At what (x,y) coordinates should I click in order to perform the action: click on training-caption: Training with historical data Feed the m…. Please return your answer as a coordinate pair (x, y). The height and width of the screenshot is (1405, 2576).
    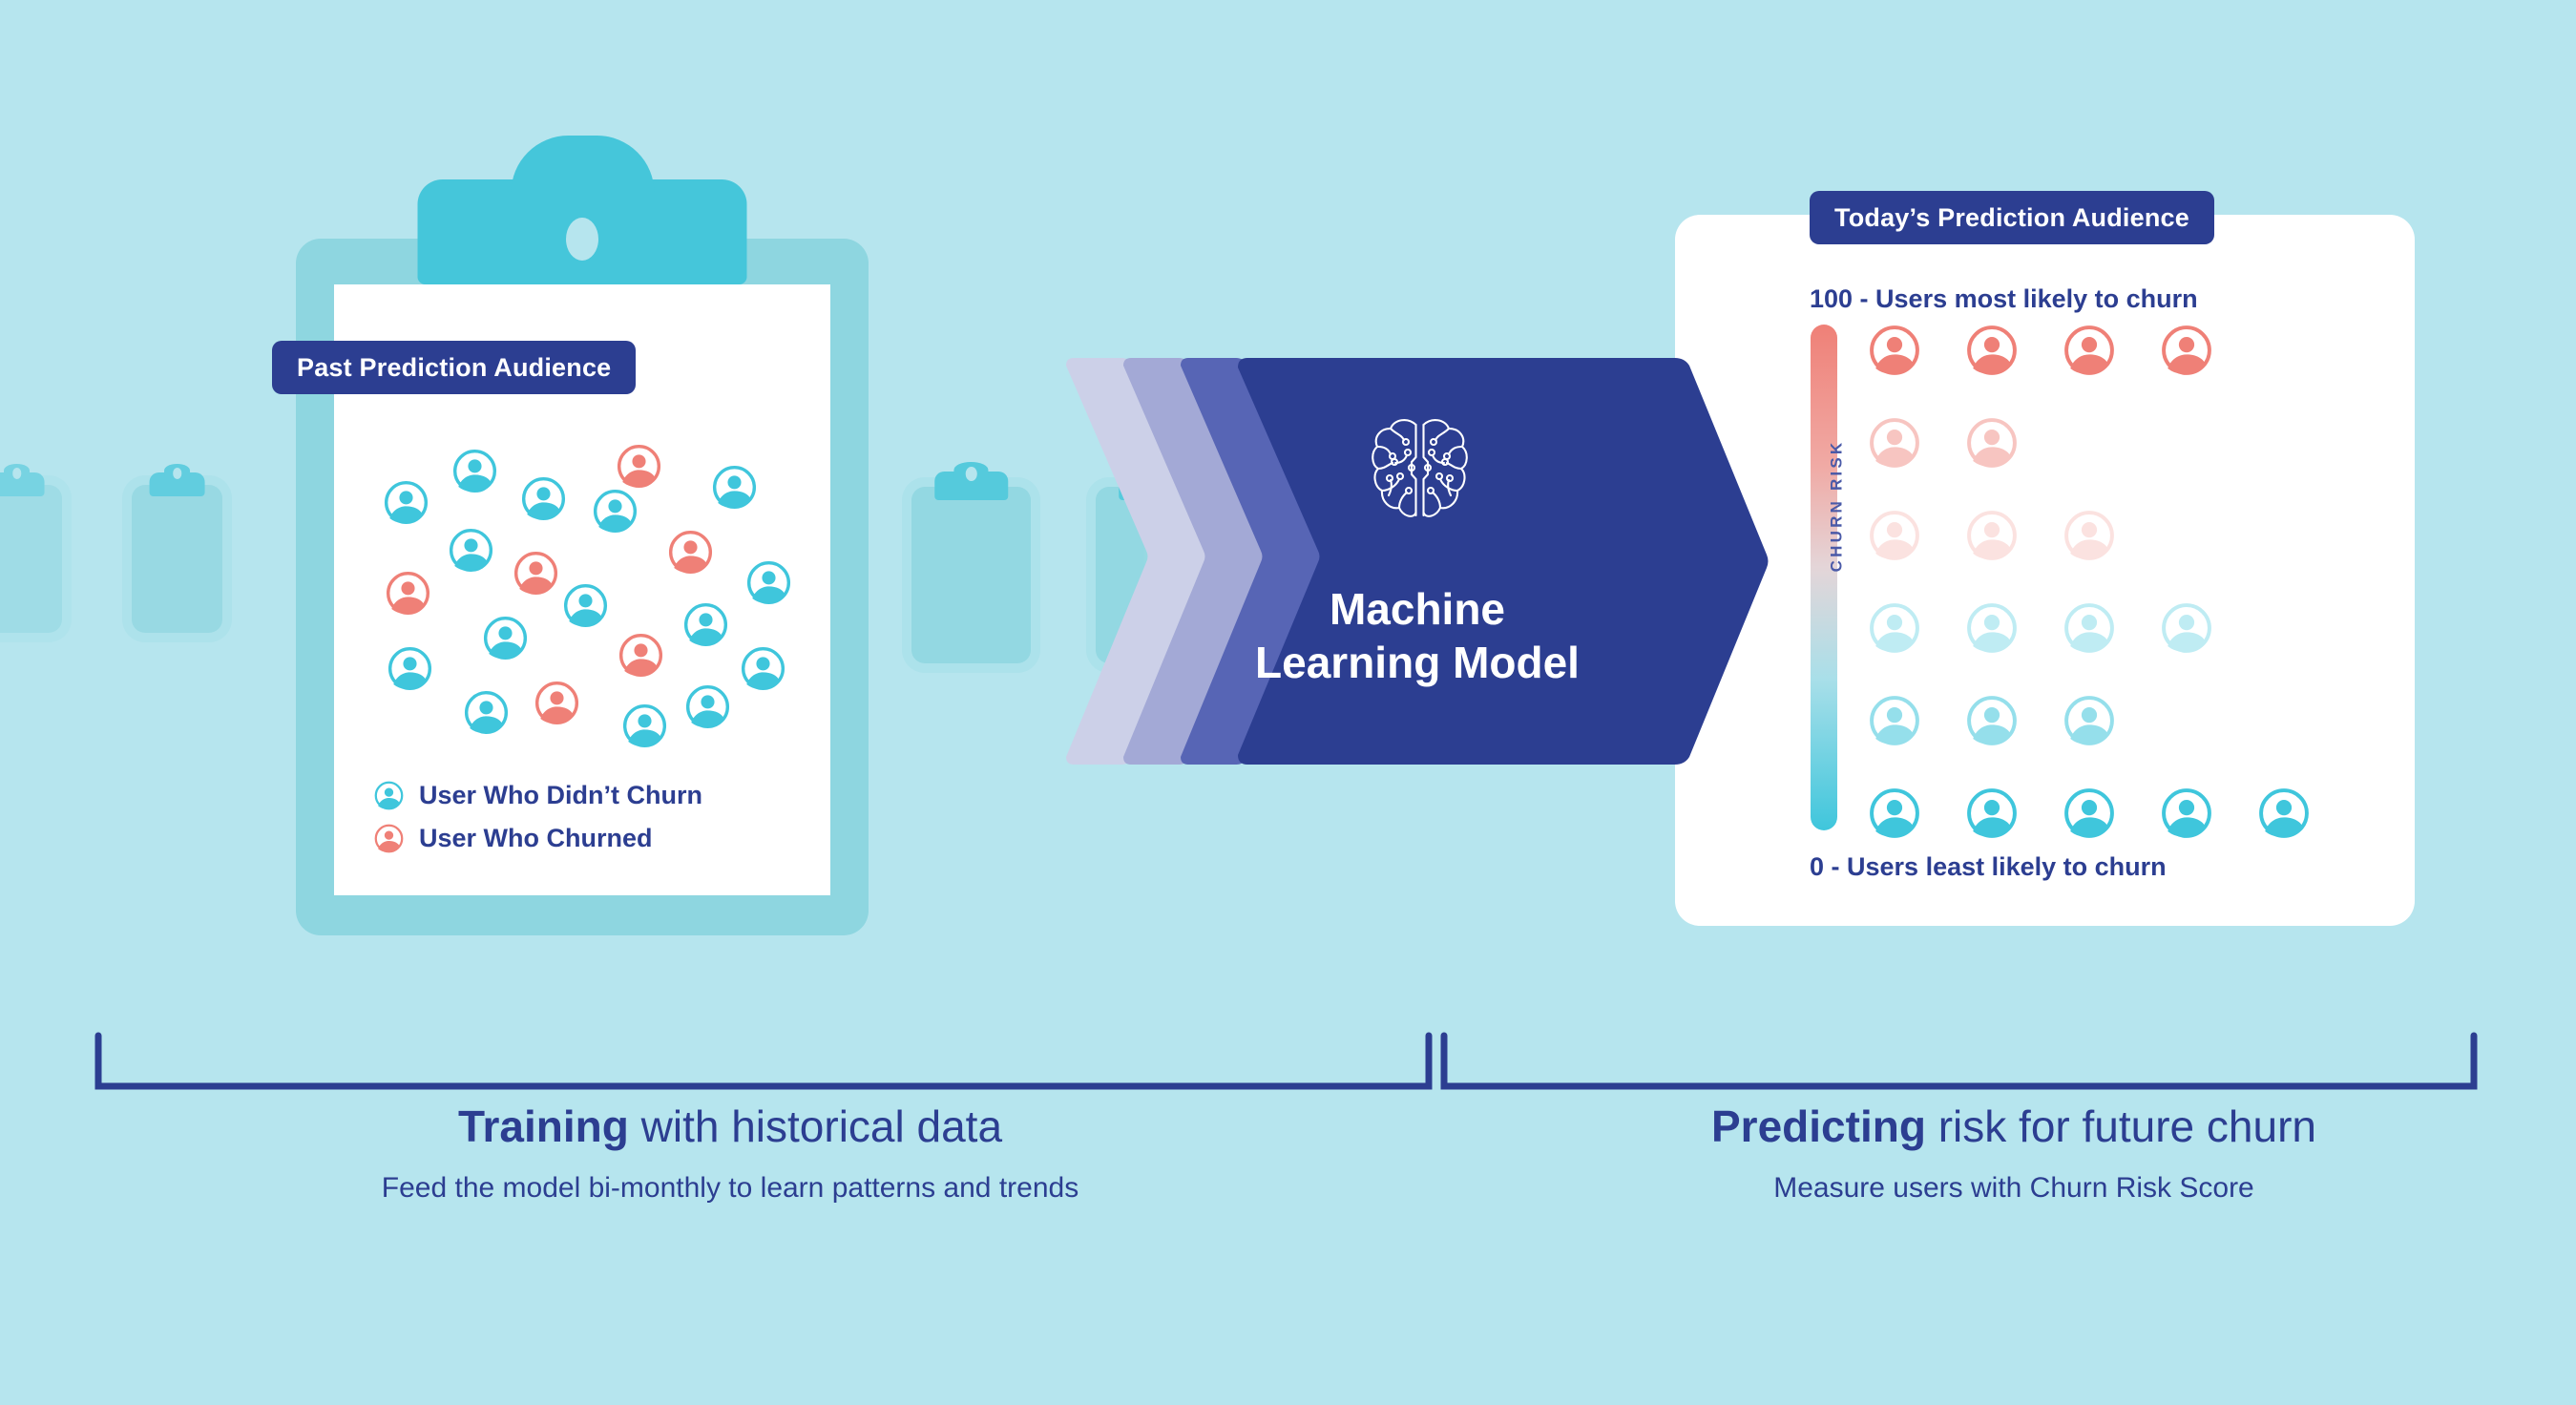
    Looking at the image, I should click on (730, 1153).